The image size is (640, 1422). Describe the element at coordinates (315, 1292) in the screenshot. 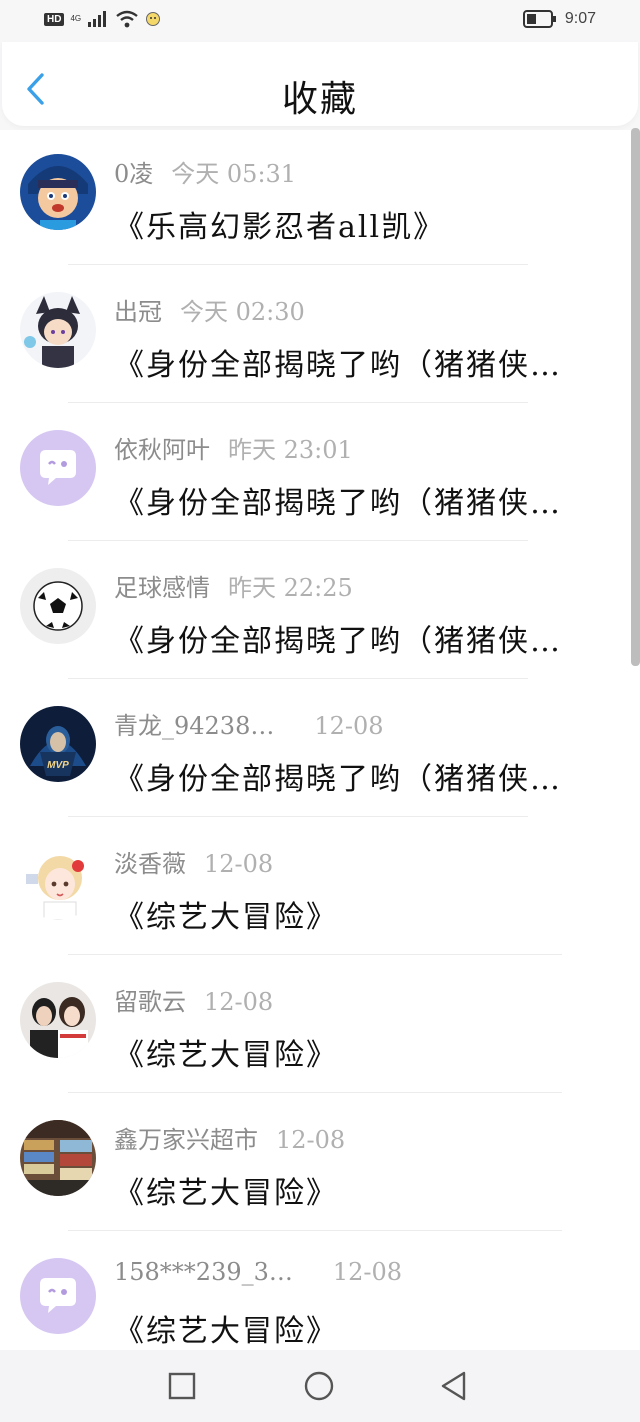

I see `list-item: 158***239_3… 12-08 《综艺大冒险》` at that location.